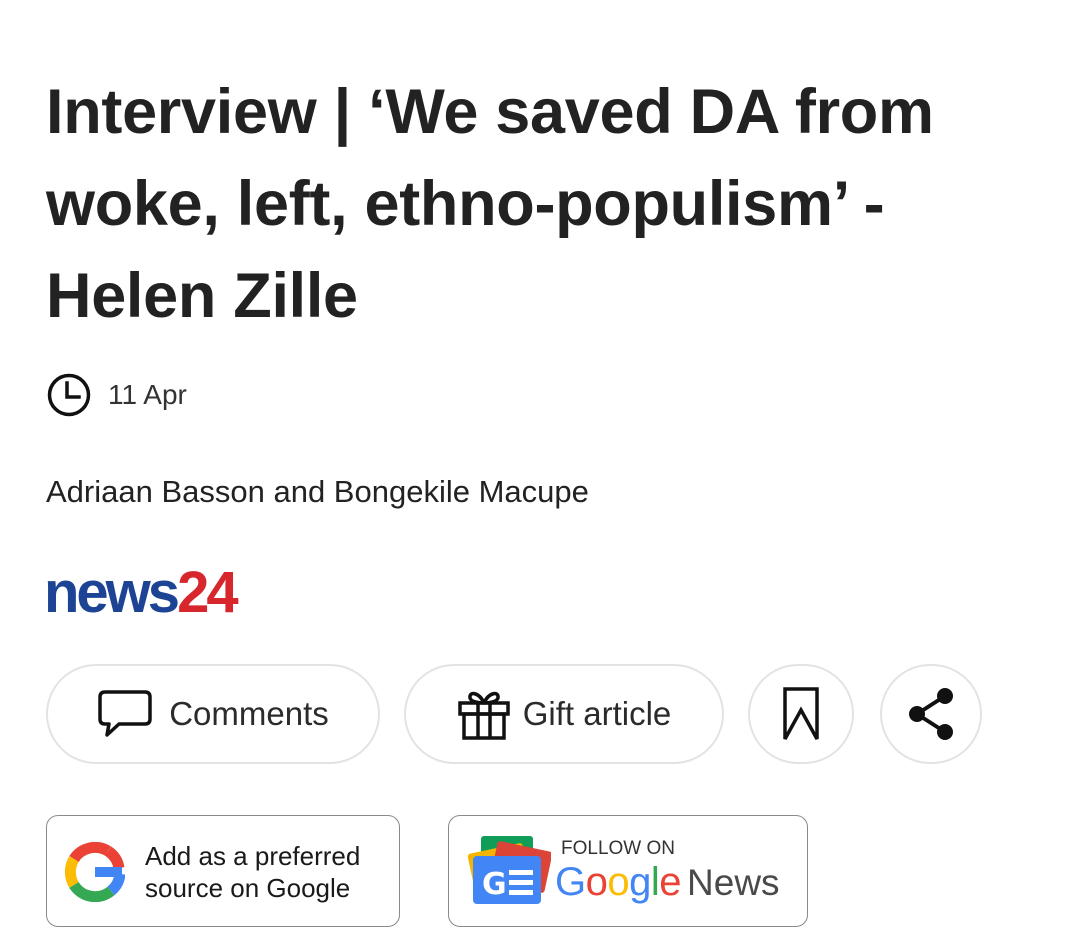 This screenshot has width=1071, height=948. I want to click on google-wordmark: Google, so click(618, 882).